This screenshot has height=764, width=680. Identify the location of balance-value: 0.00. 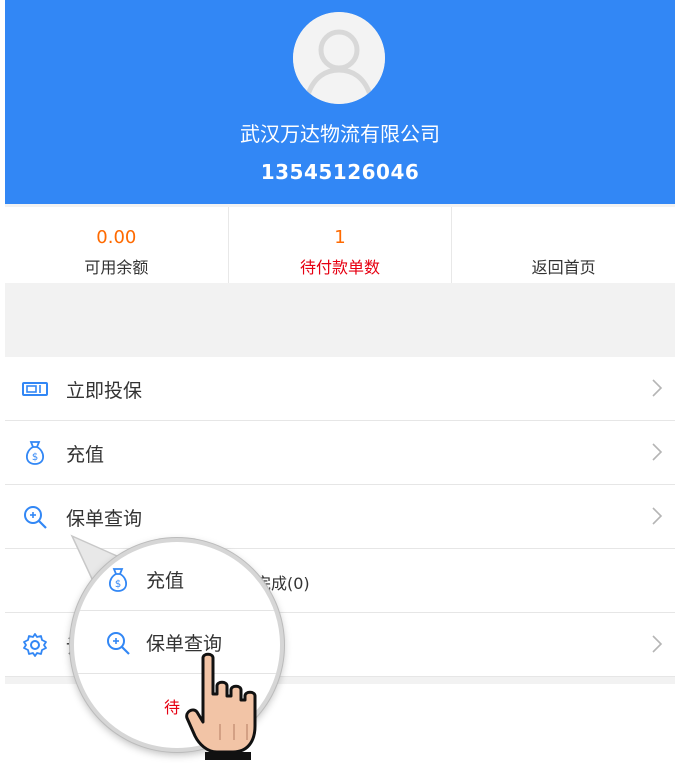
(116, 237).